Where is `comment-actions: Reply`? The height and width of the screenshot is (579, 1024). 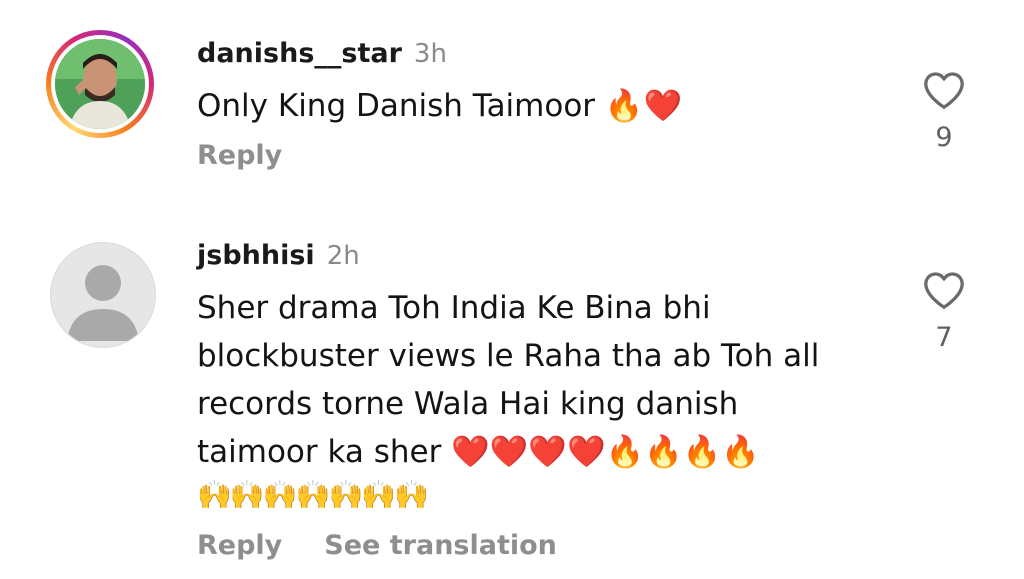
comment-actions: Reply is located at coordinates (239, 155).